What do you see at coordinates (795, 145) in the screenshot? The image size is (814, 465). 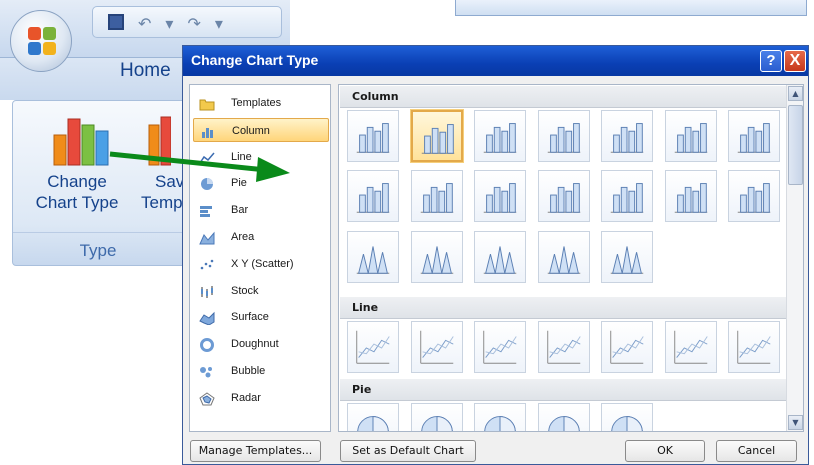 I see `scroll-thumb` at bounding box center [795, 145].